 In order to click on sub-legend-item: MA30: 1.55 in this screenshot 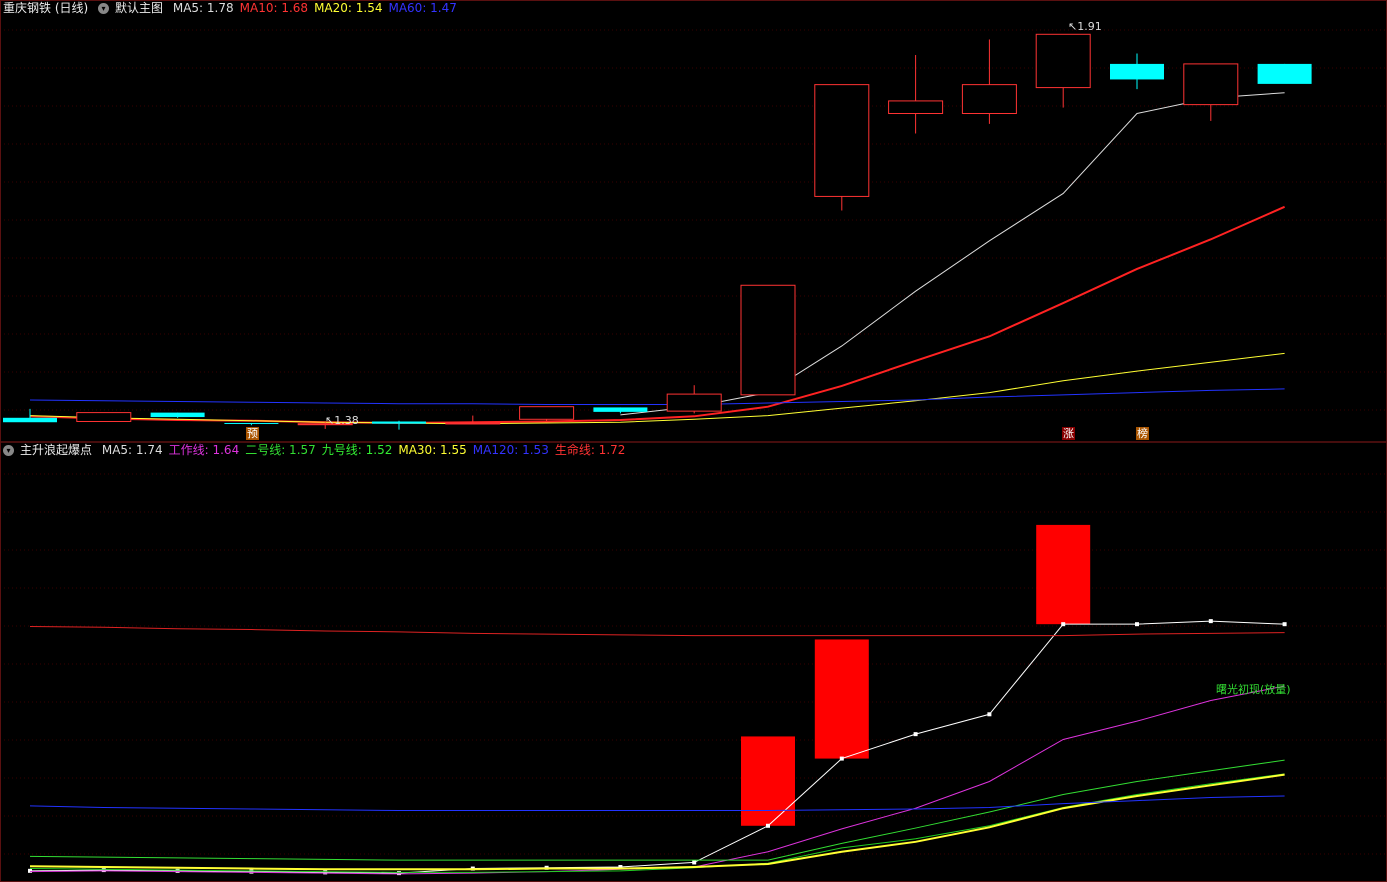, I will do `click(432, 450)`.